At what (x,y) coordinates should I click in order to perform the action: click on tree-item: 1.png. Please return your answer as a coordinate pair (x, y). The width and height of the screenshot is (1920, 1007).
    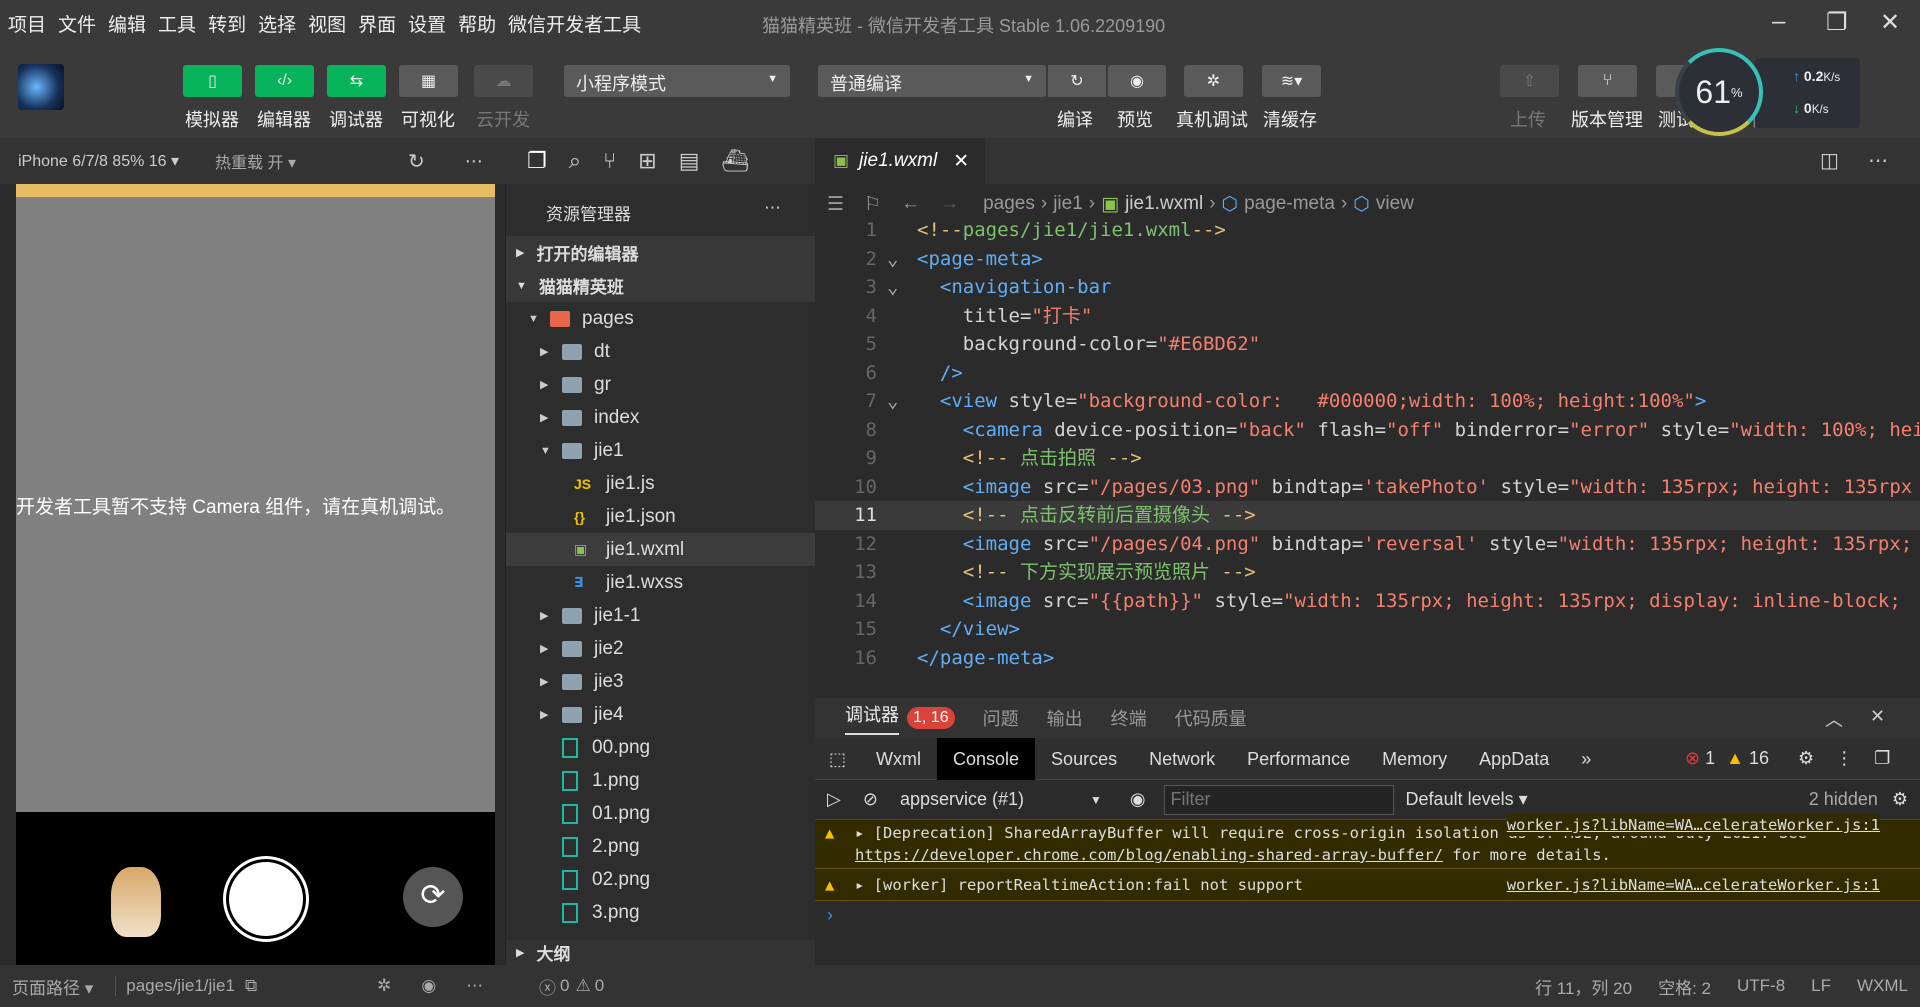
    Looking at the image, I should click on (661, 780).